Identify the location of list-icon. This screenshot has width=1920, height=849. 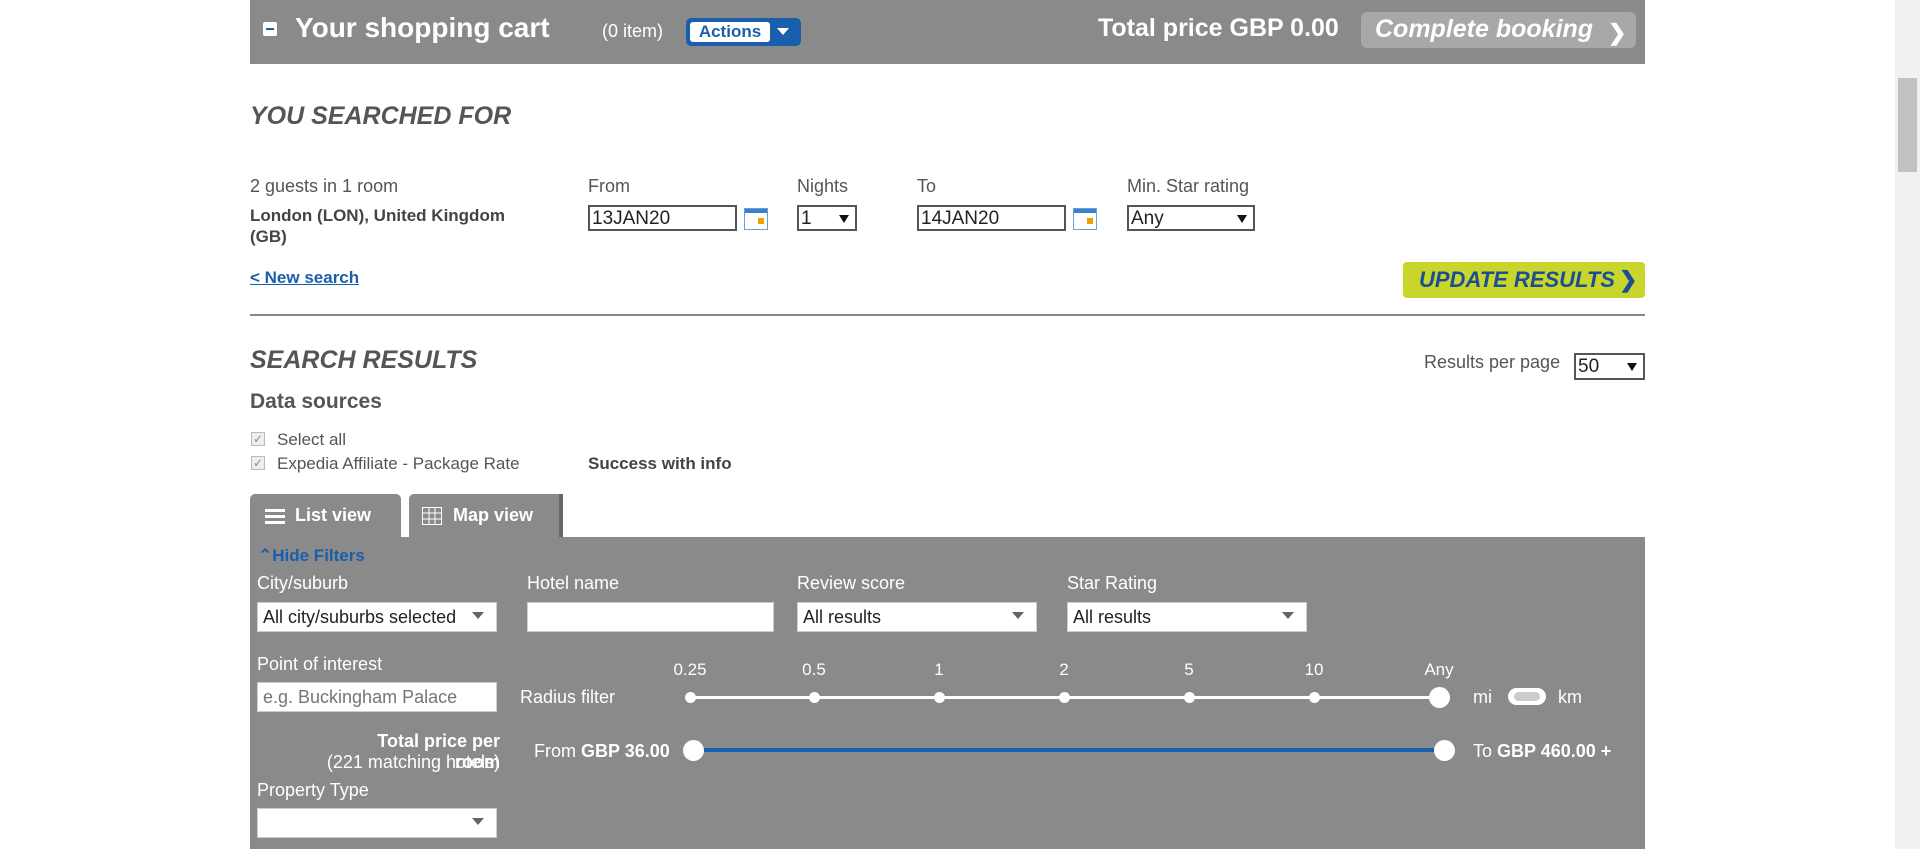
(275, 516).